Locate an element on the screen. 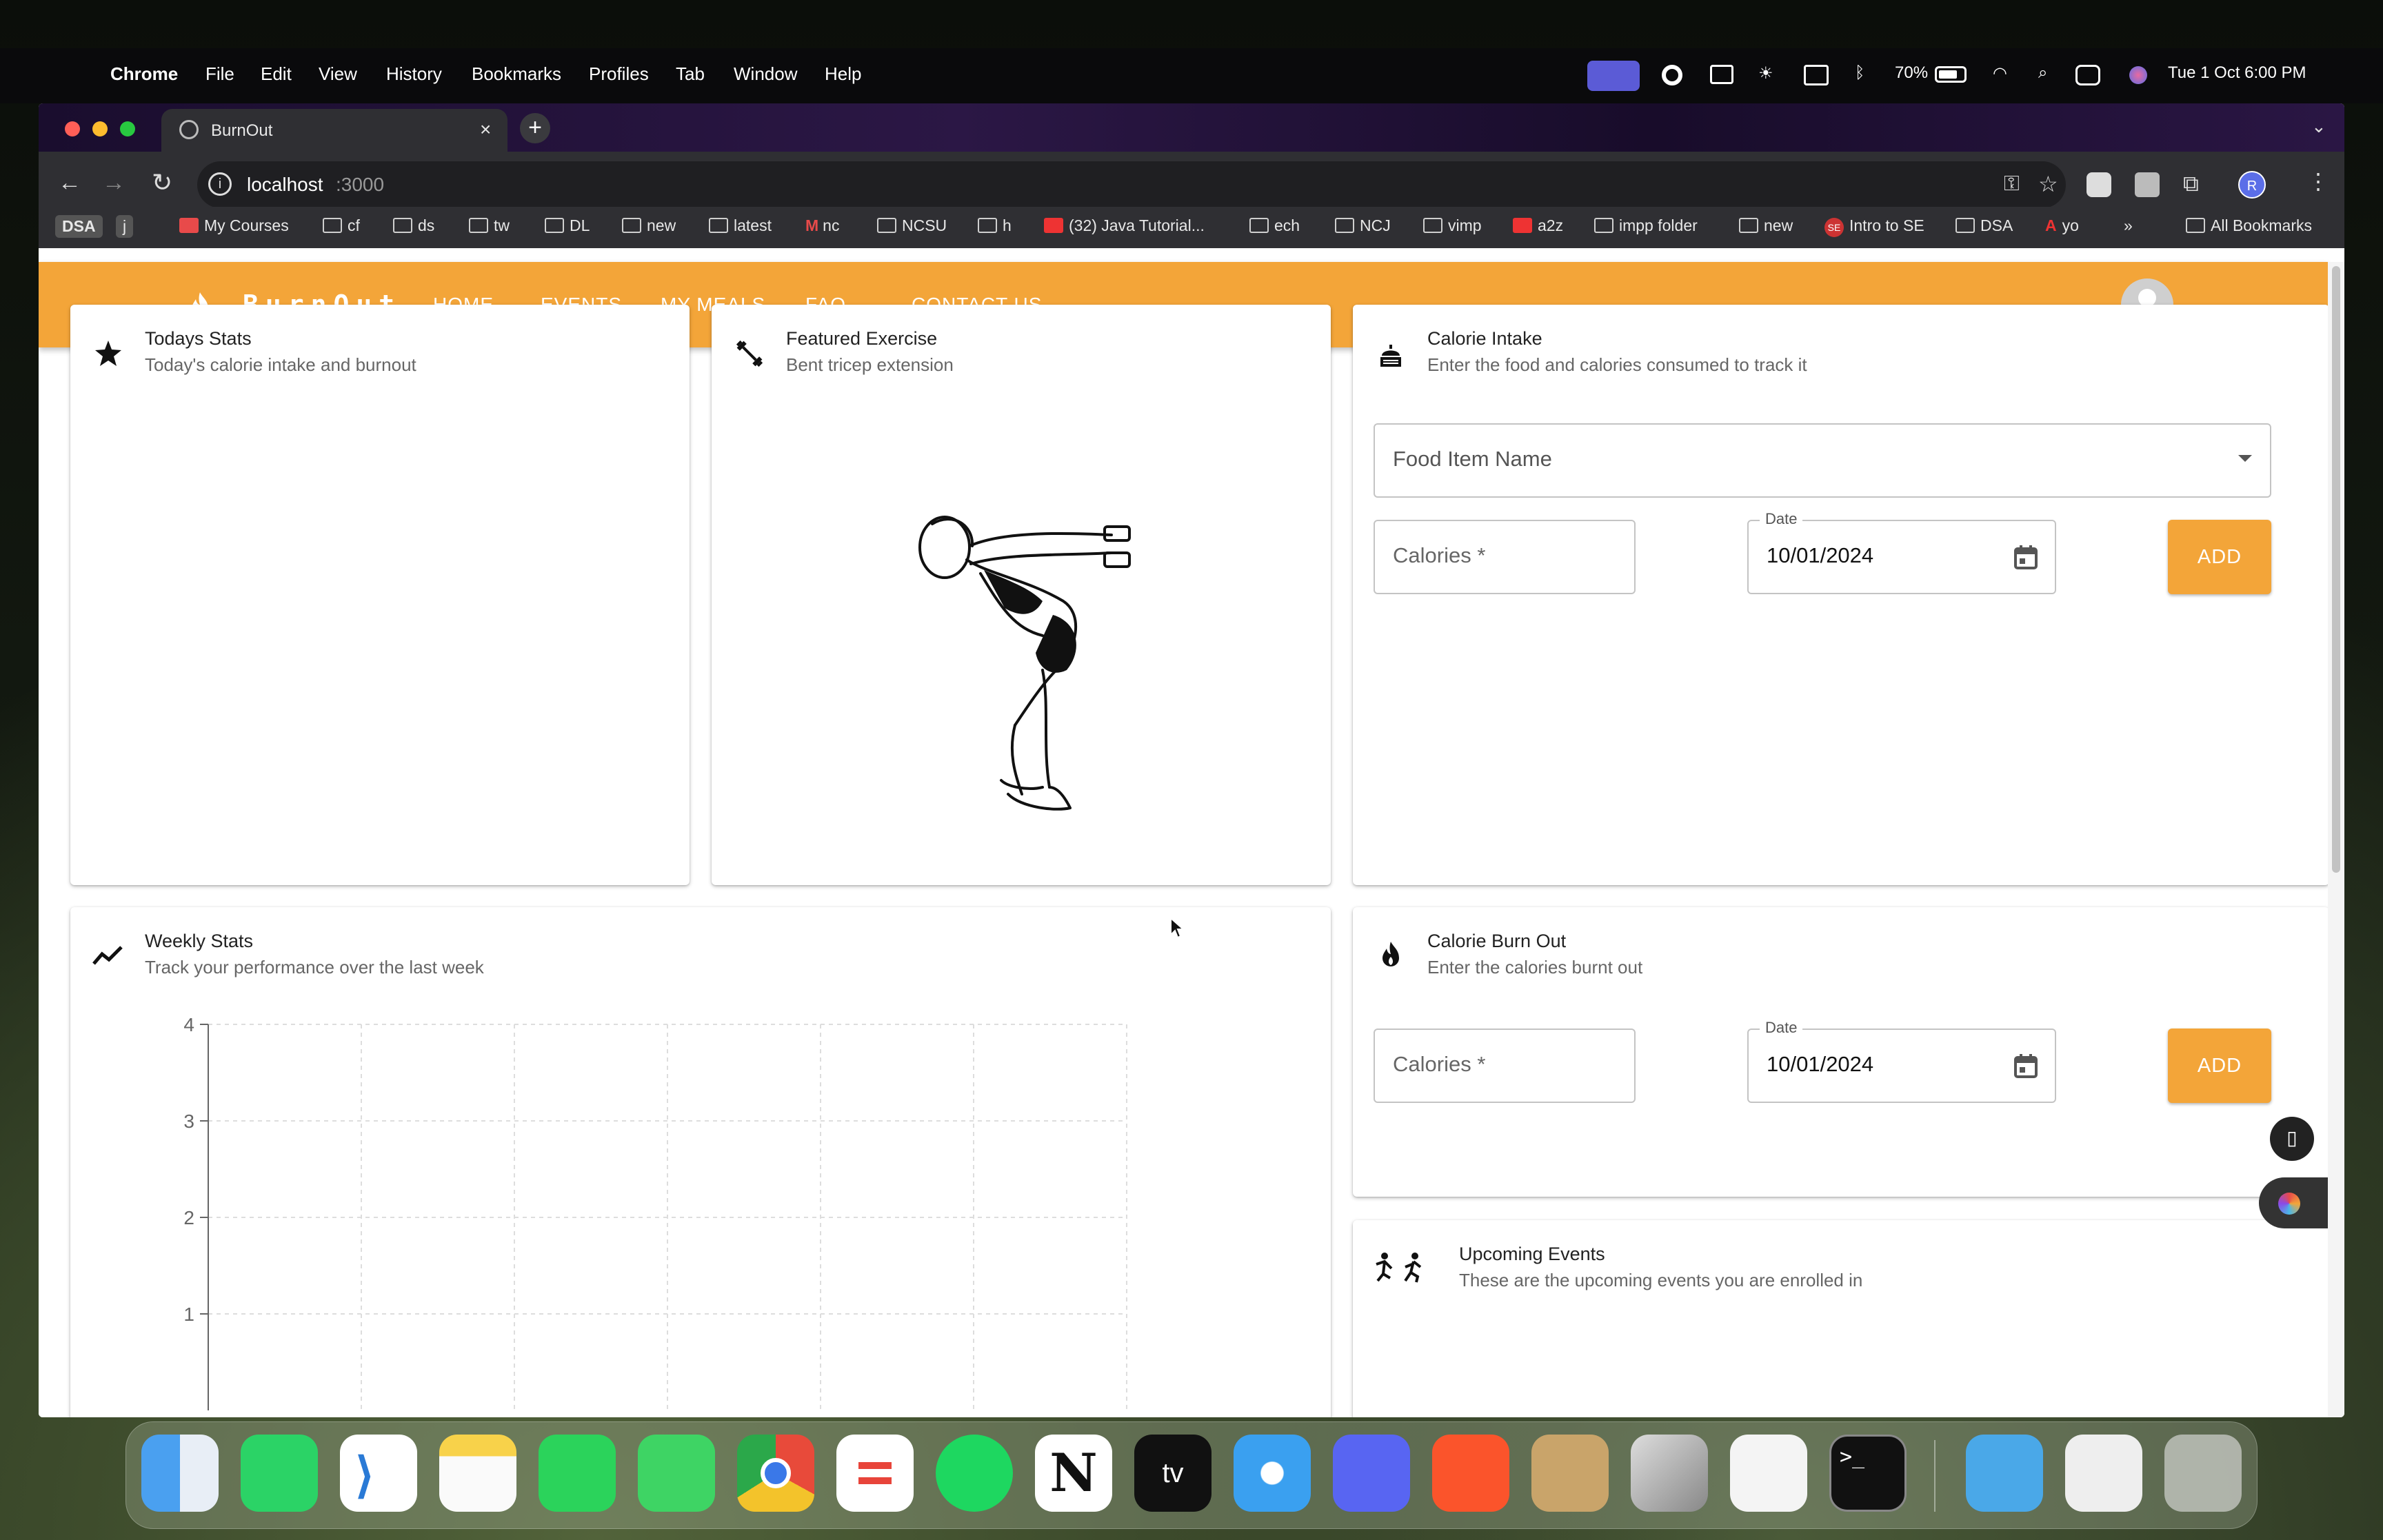 The image size is (2383, 1540). burn-add-button: ADD is located at coordinates (2219, 1066).